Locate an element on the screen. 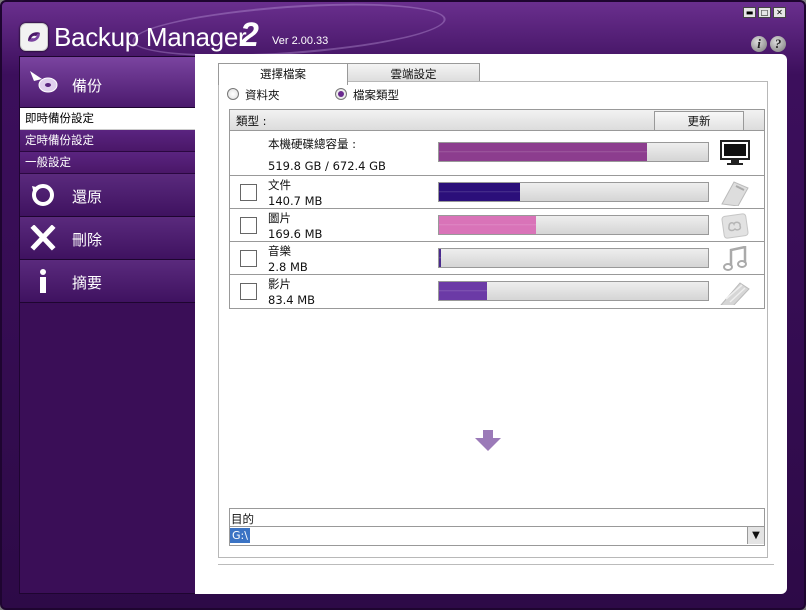  dropdown-arrow-icon: ▼ is located at coordinates (755, 535).